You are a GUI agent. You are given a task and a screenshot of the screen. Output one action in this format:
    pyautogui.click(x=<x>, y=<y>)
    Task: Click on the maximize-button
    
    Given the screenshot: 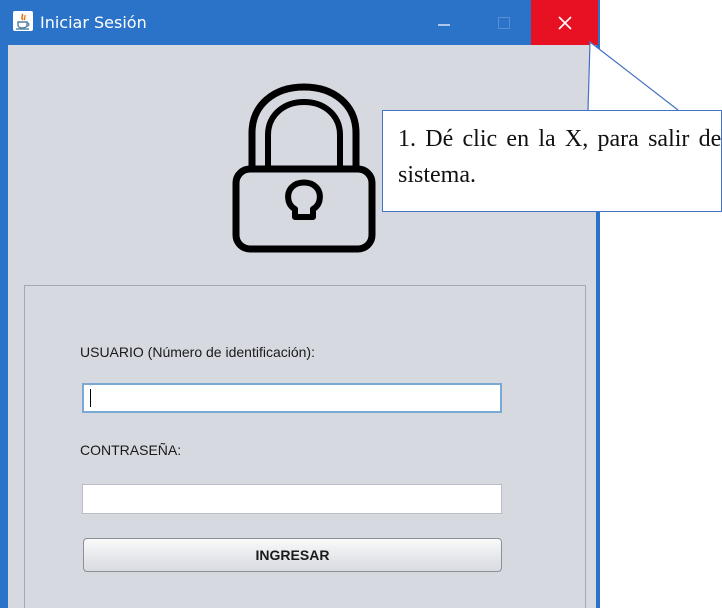 What is the action you would take?
    pyautogui.click(x=504, y=22)
    